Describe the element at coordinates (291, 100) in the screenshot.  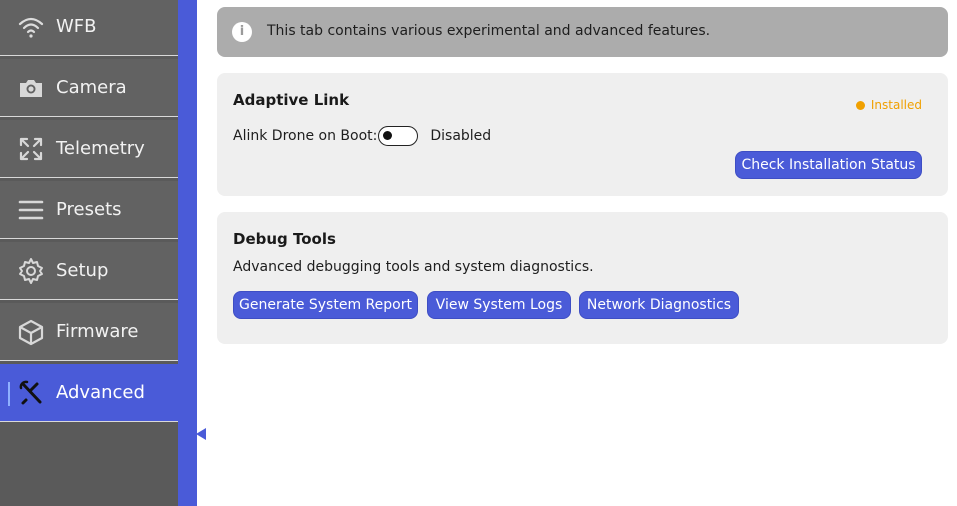
I see `card-title: Adaptive Link` at that location.